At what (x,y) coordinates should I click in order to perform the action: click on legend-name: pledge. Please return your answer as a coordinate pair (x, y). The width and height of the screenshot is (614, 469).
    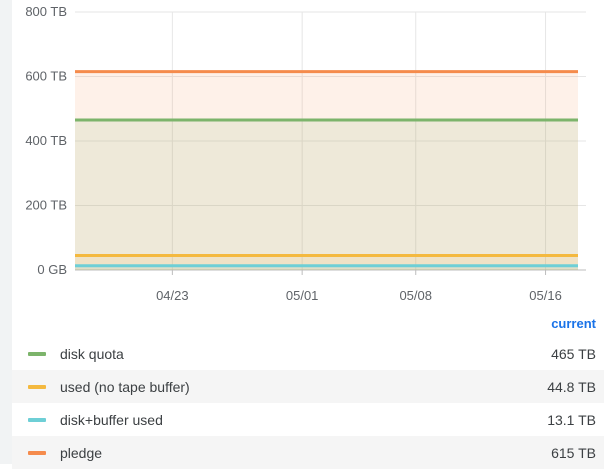
    Looking at the image, I should click on (81, 452).